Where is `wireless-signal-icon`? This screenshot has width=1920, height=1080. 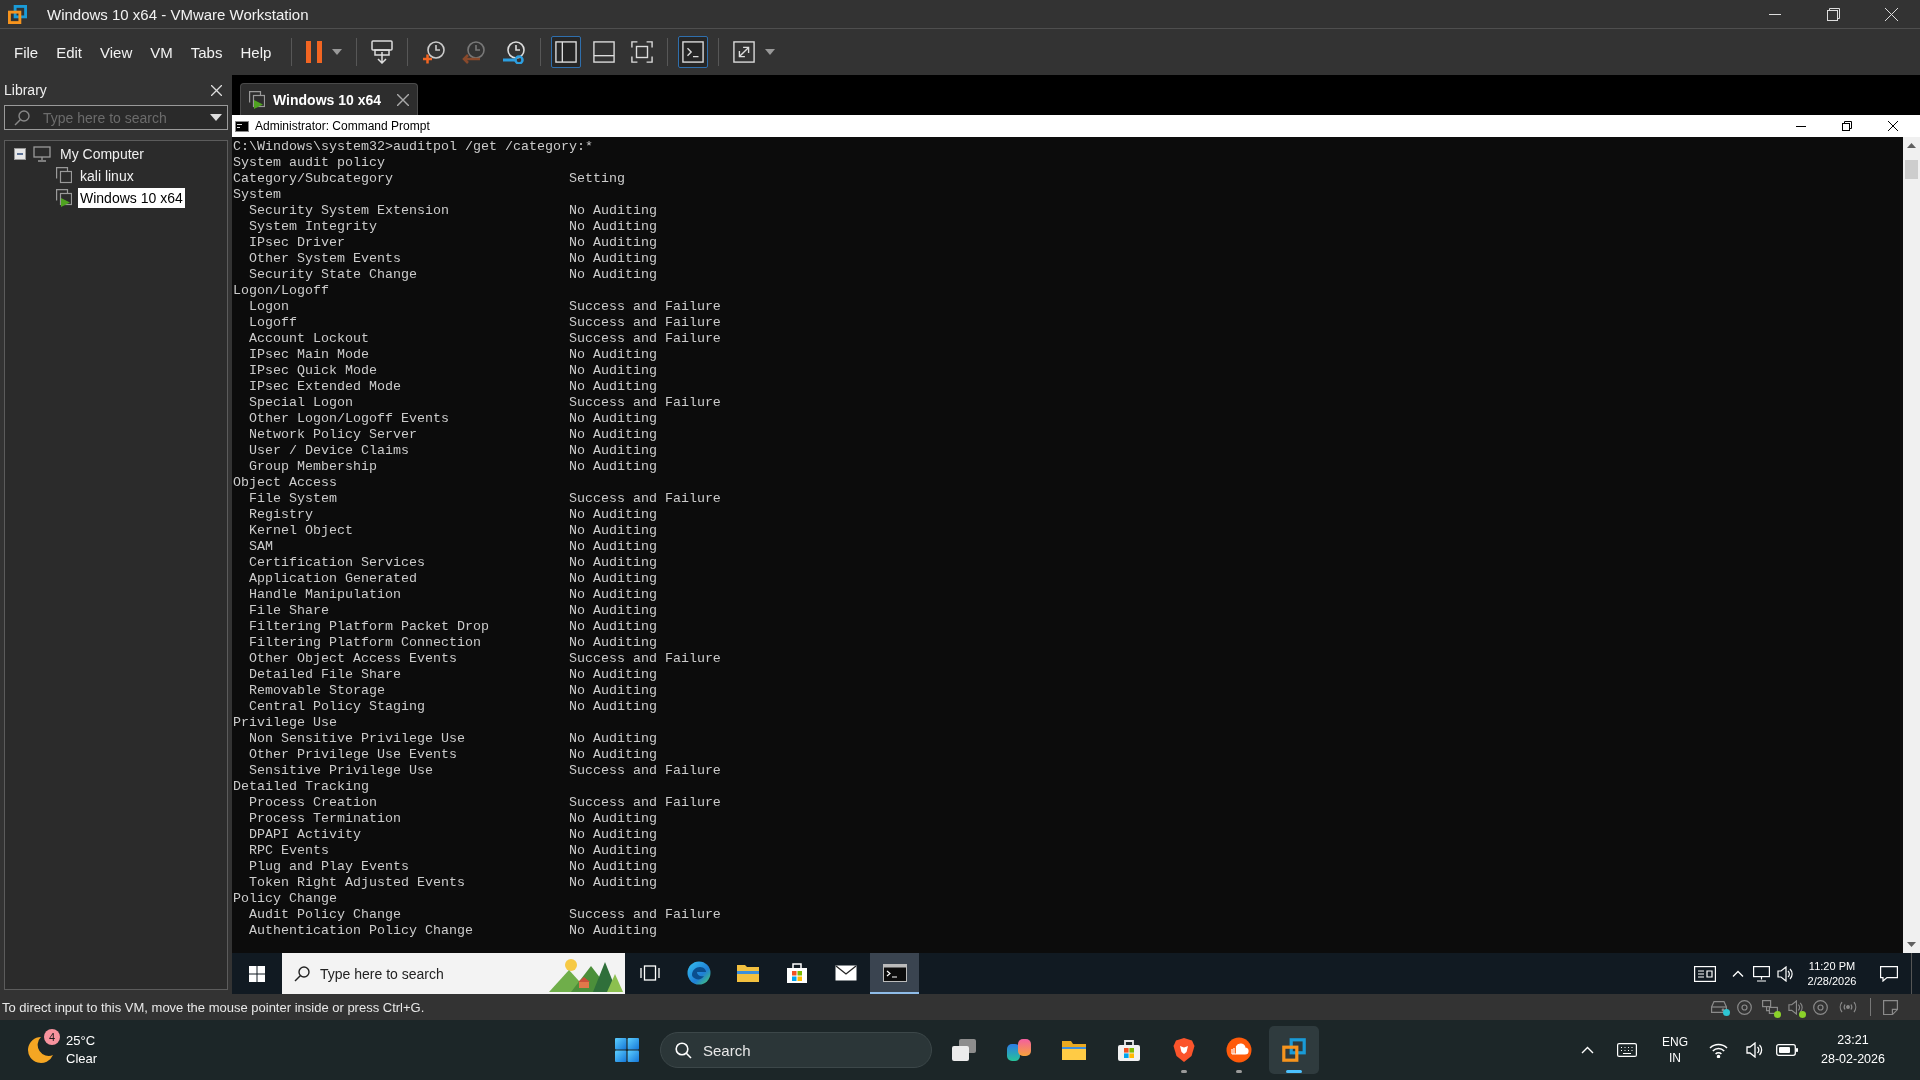 wireless-signal-icon is located at coordinates (1848, 1007).